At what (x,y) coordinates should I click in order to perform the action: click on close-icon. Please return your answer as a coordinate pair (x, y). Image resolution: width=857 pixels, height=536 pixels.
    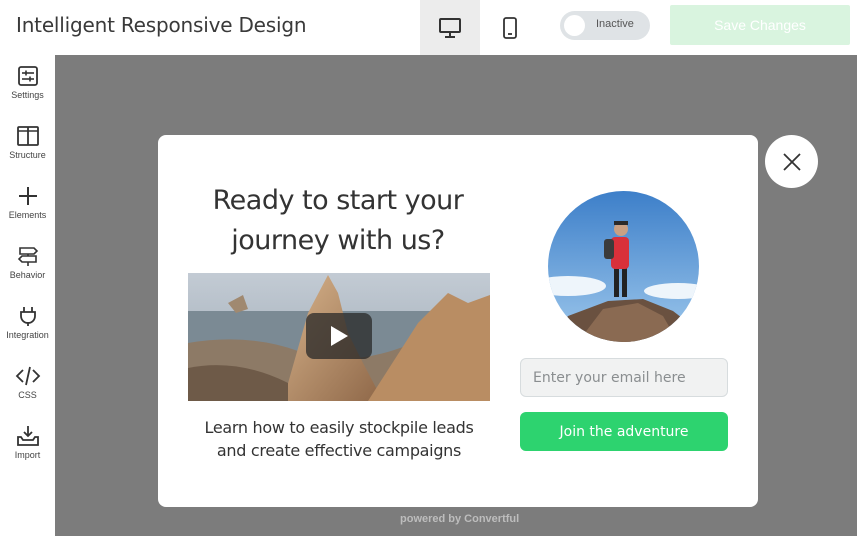
    Looking at the image, I should click on (791, 161).